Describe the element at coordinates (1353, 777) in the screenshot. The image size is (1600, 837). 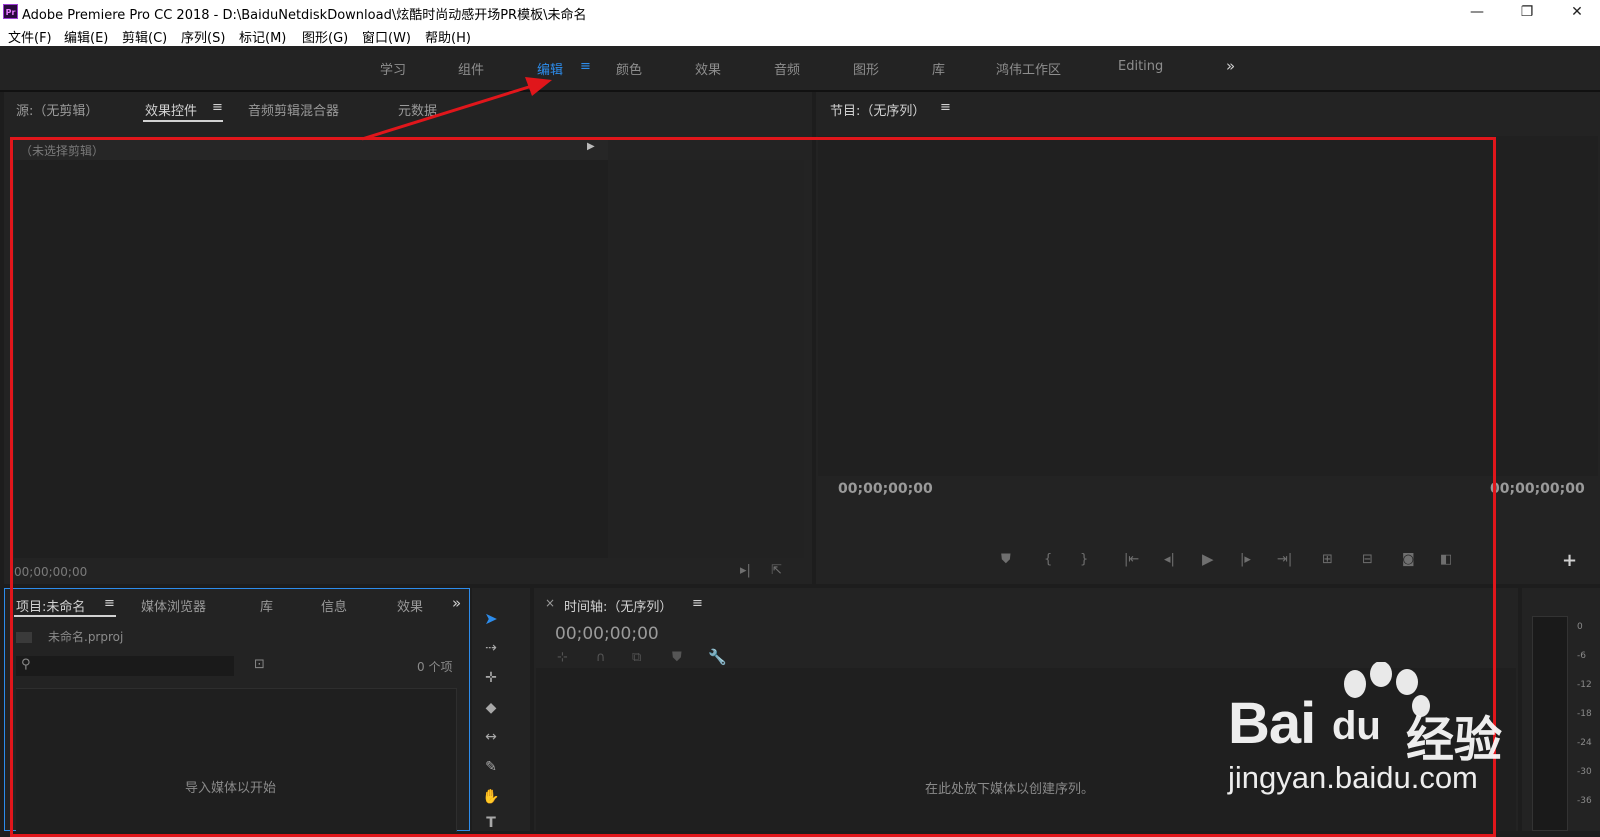
I see `watermark-url: jingyan.baidu.com` at that location.